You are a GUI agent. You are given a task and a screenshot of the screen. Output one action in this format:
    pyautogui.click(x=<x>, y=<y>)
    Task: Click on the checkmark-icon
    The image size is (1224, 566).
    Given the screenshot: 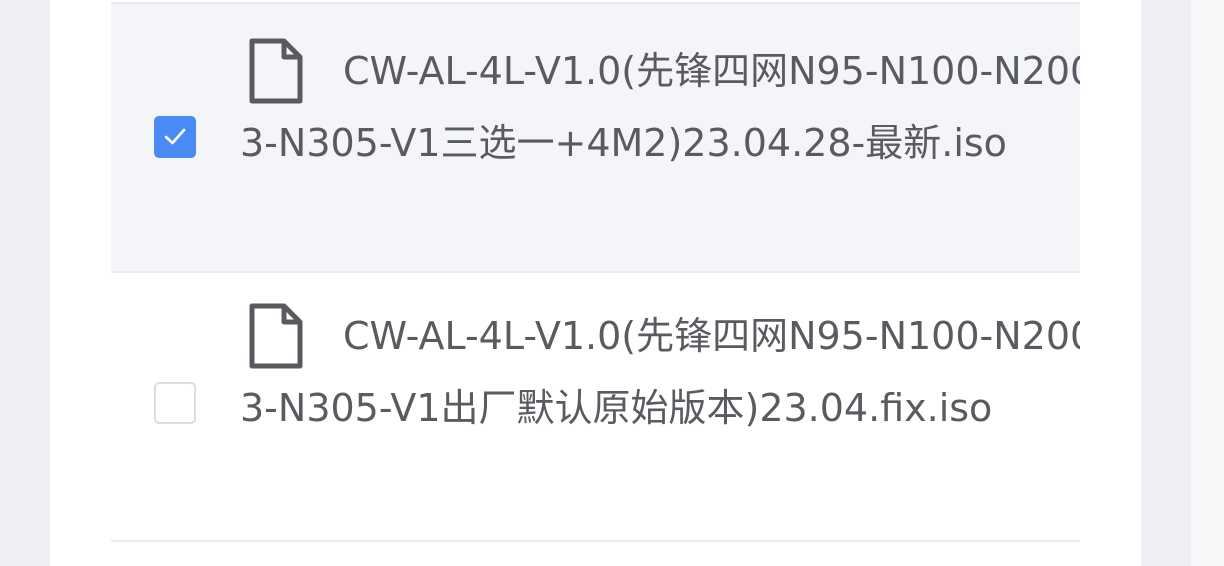 What is the action you would take?
    pyautogui.click(x=175, y=136)
    